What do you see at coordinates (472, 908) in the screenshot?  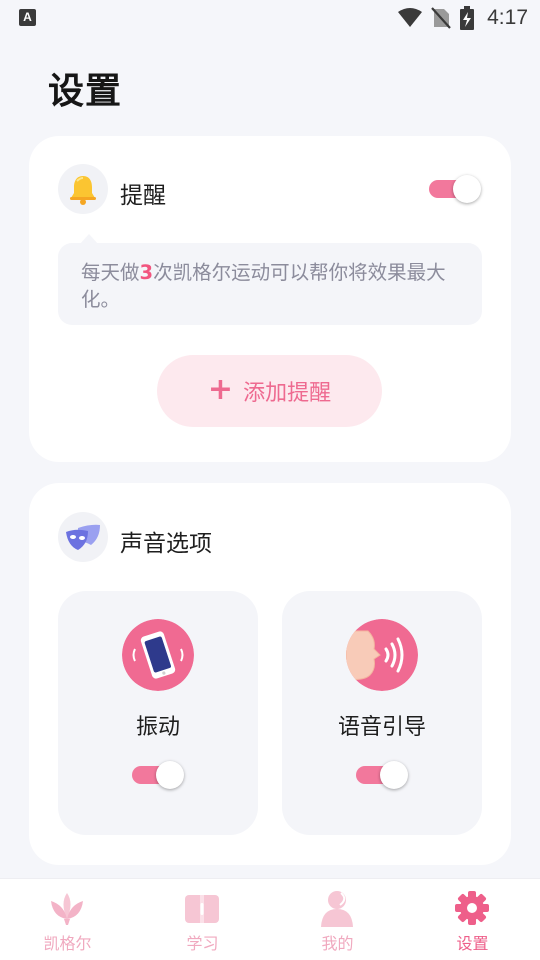 I see `gear-icon` at bounding box center [472, 908].